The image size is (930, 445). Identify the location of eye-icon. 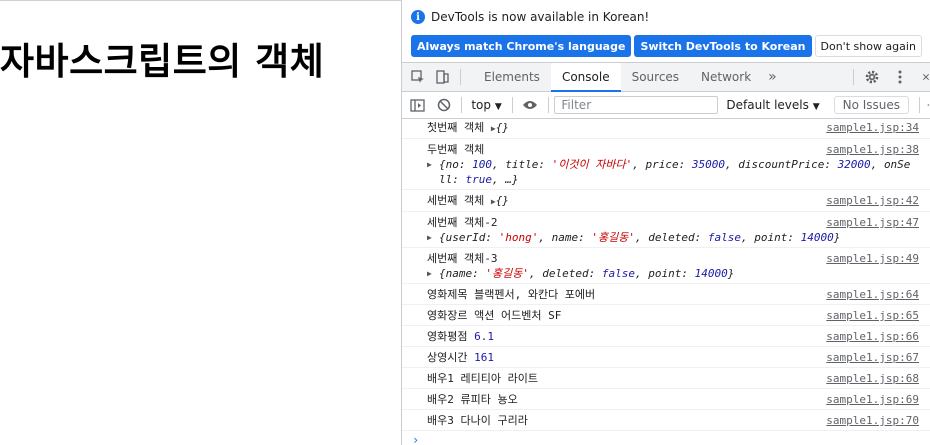
(530, 105).